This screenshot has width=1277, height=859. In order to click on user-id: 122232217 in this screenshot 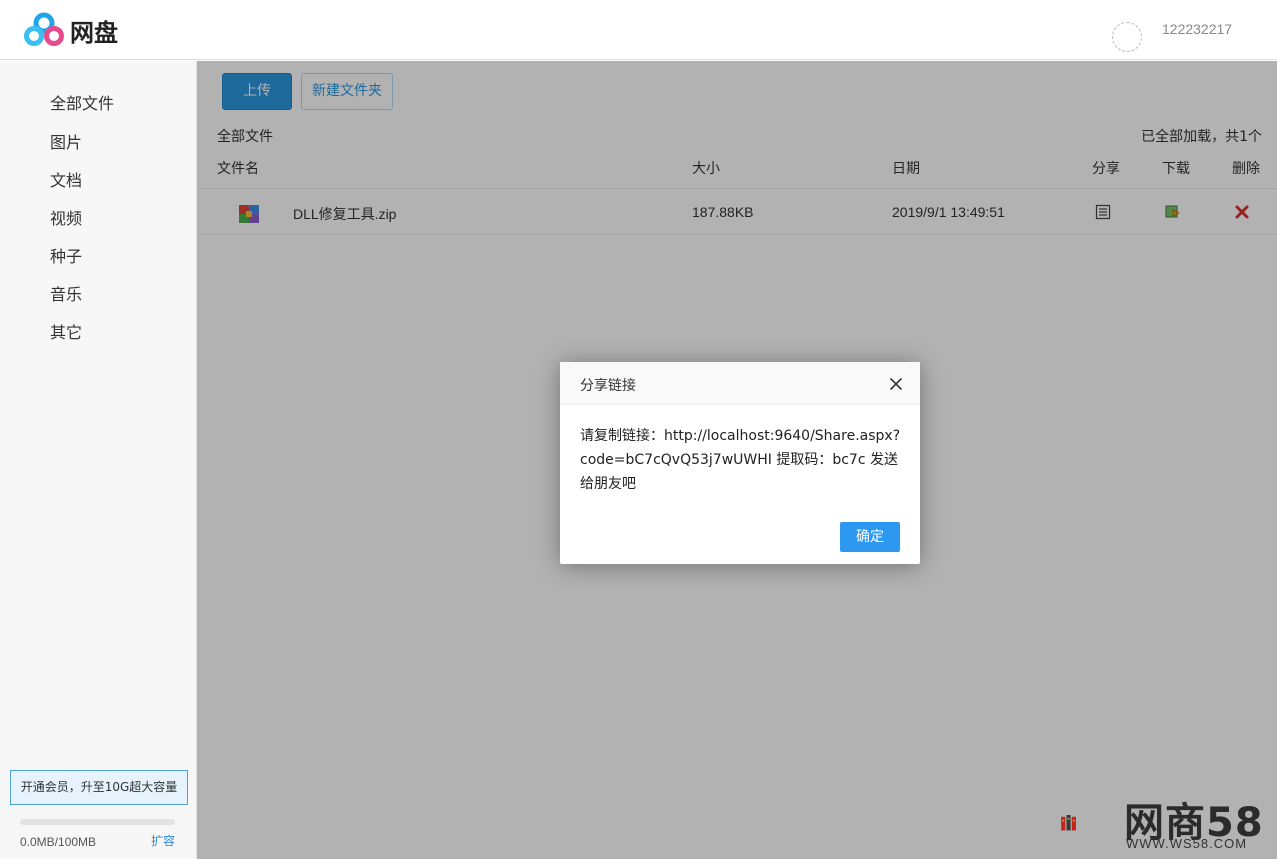, I will do `click(1197, 29)`.